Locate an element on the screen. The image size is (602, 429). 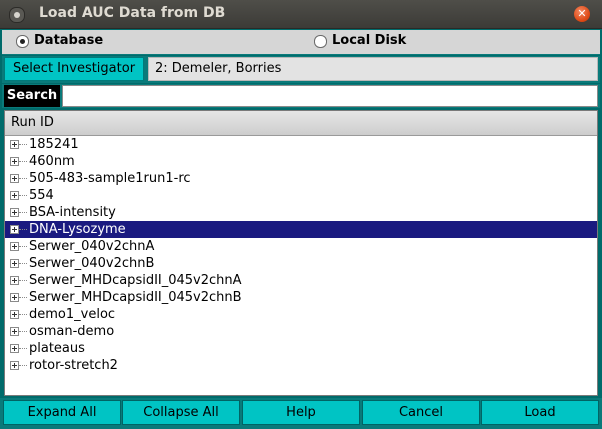
search-row: Search is located at coordinates (301, 96).